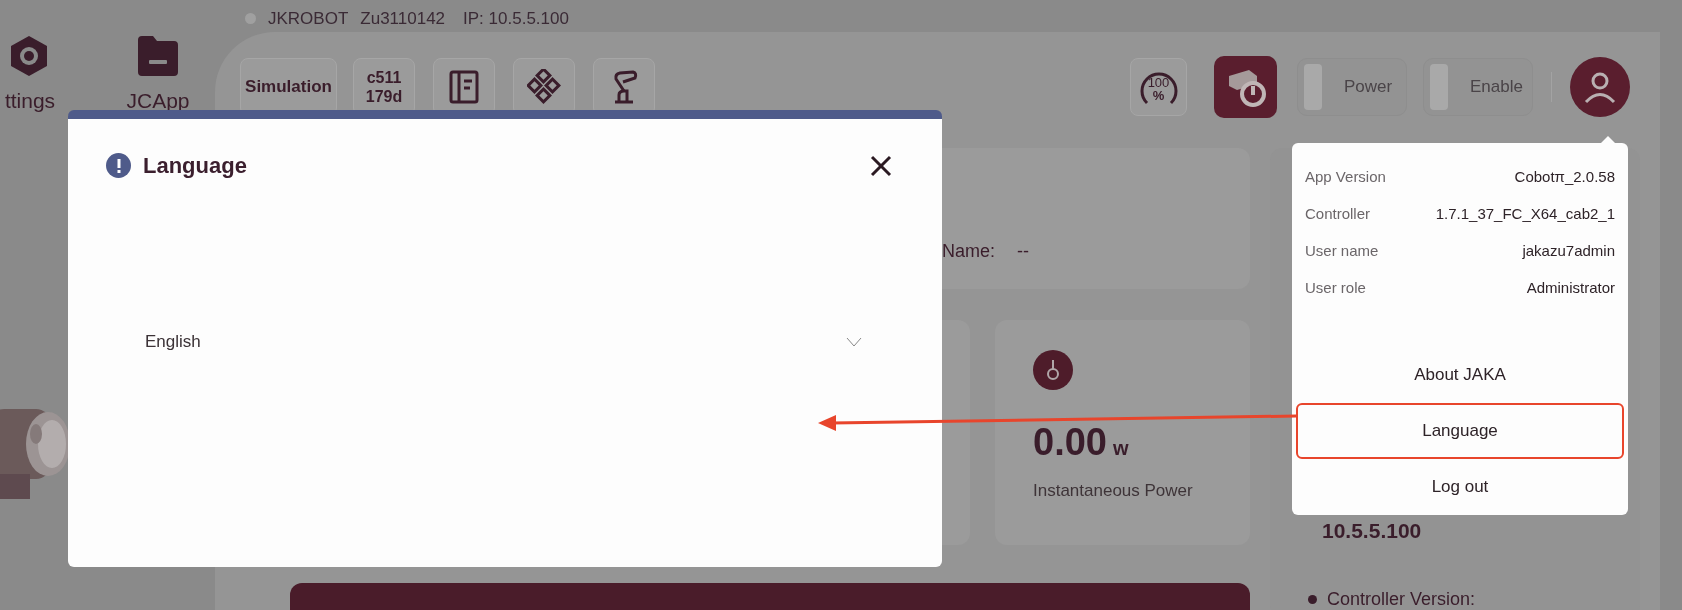 This screenshot has height=610, width=1682. What do you see at coordinates (1460, 487) in the screenshot?
I see `menu-item: Log out` at bounding box center [1460, 487].